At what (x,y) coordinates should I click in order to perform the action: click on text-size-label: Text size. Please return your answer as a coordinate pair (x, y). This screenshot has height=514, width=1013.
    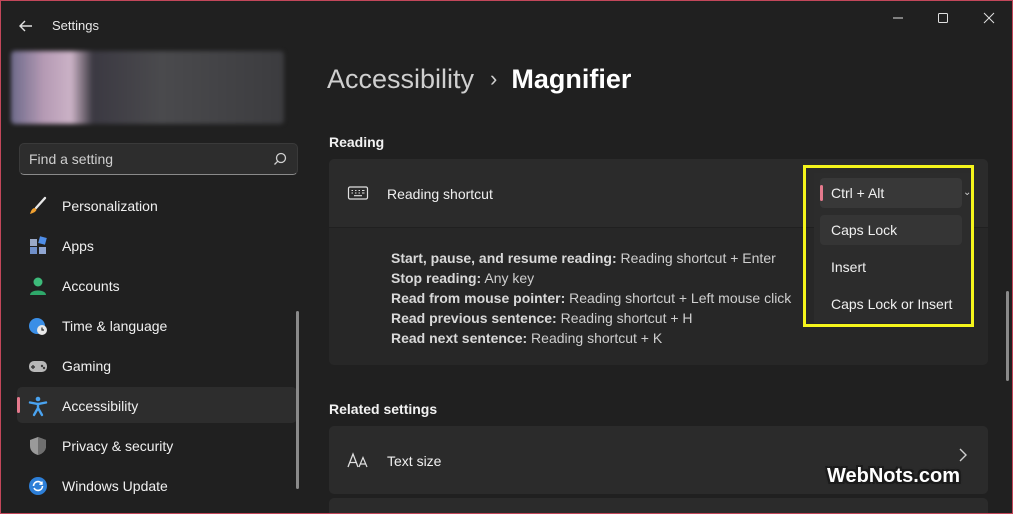
    Looking at the image, I should click on (414, 461).